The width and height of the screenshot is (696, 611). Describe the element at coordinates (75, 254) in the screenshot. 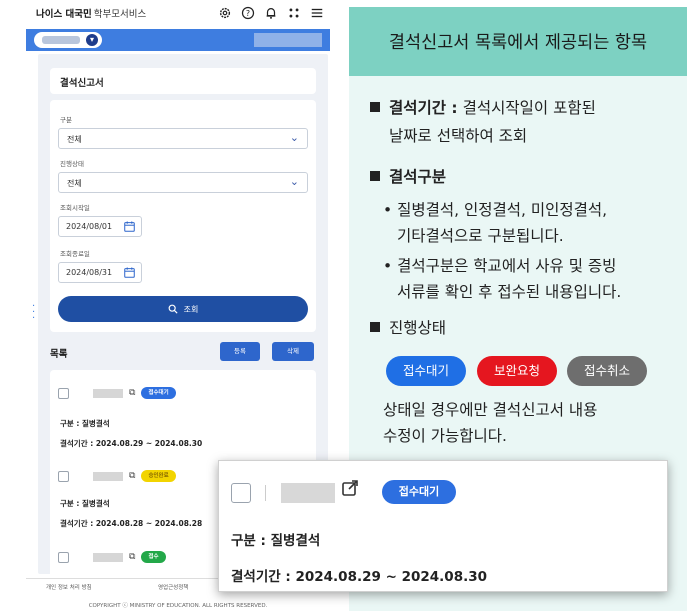

I see `end-date-label: 조회종료일` at that location.